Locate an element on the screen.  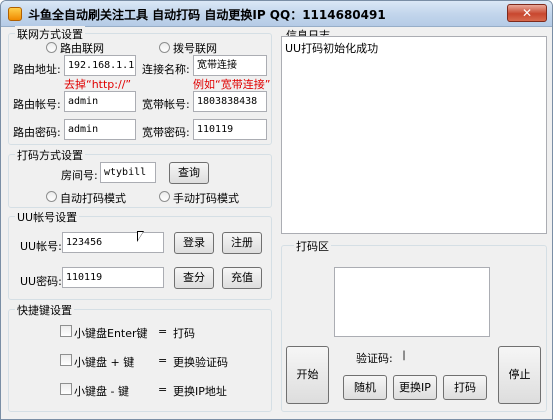
auto-captcha-radio is located at coordinates (51, 196).